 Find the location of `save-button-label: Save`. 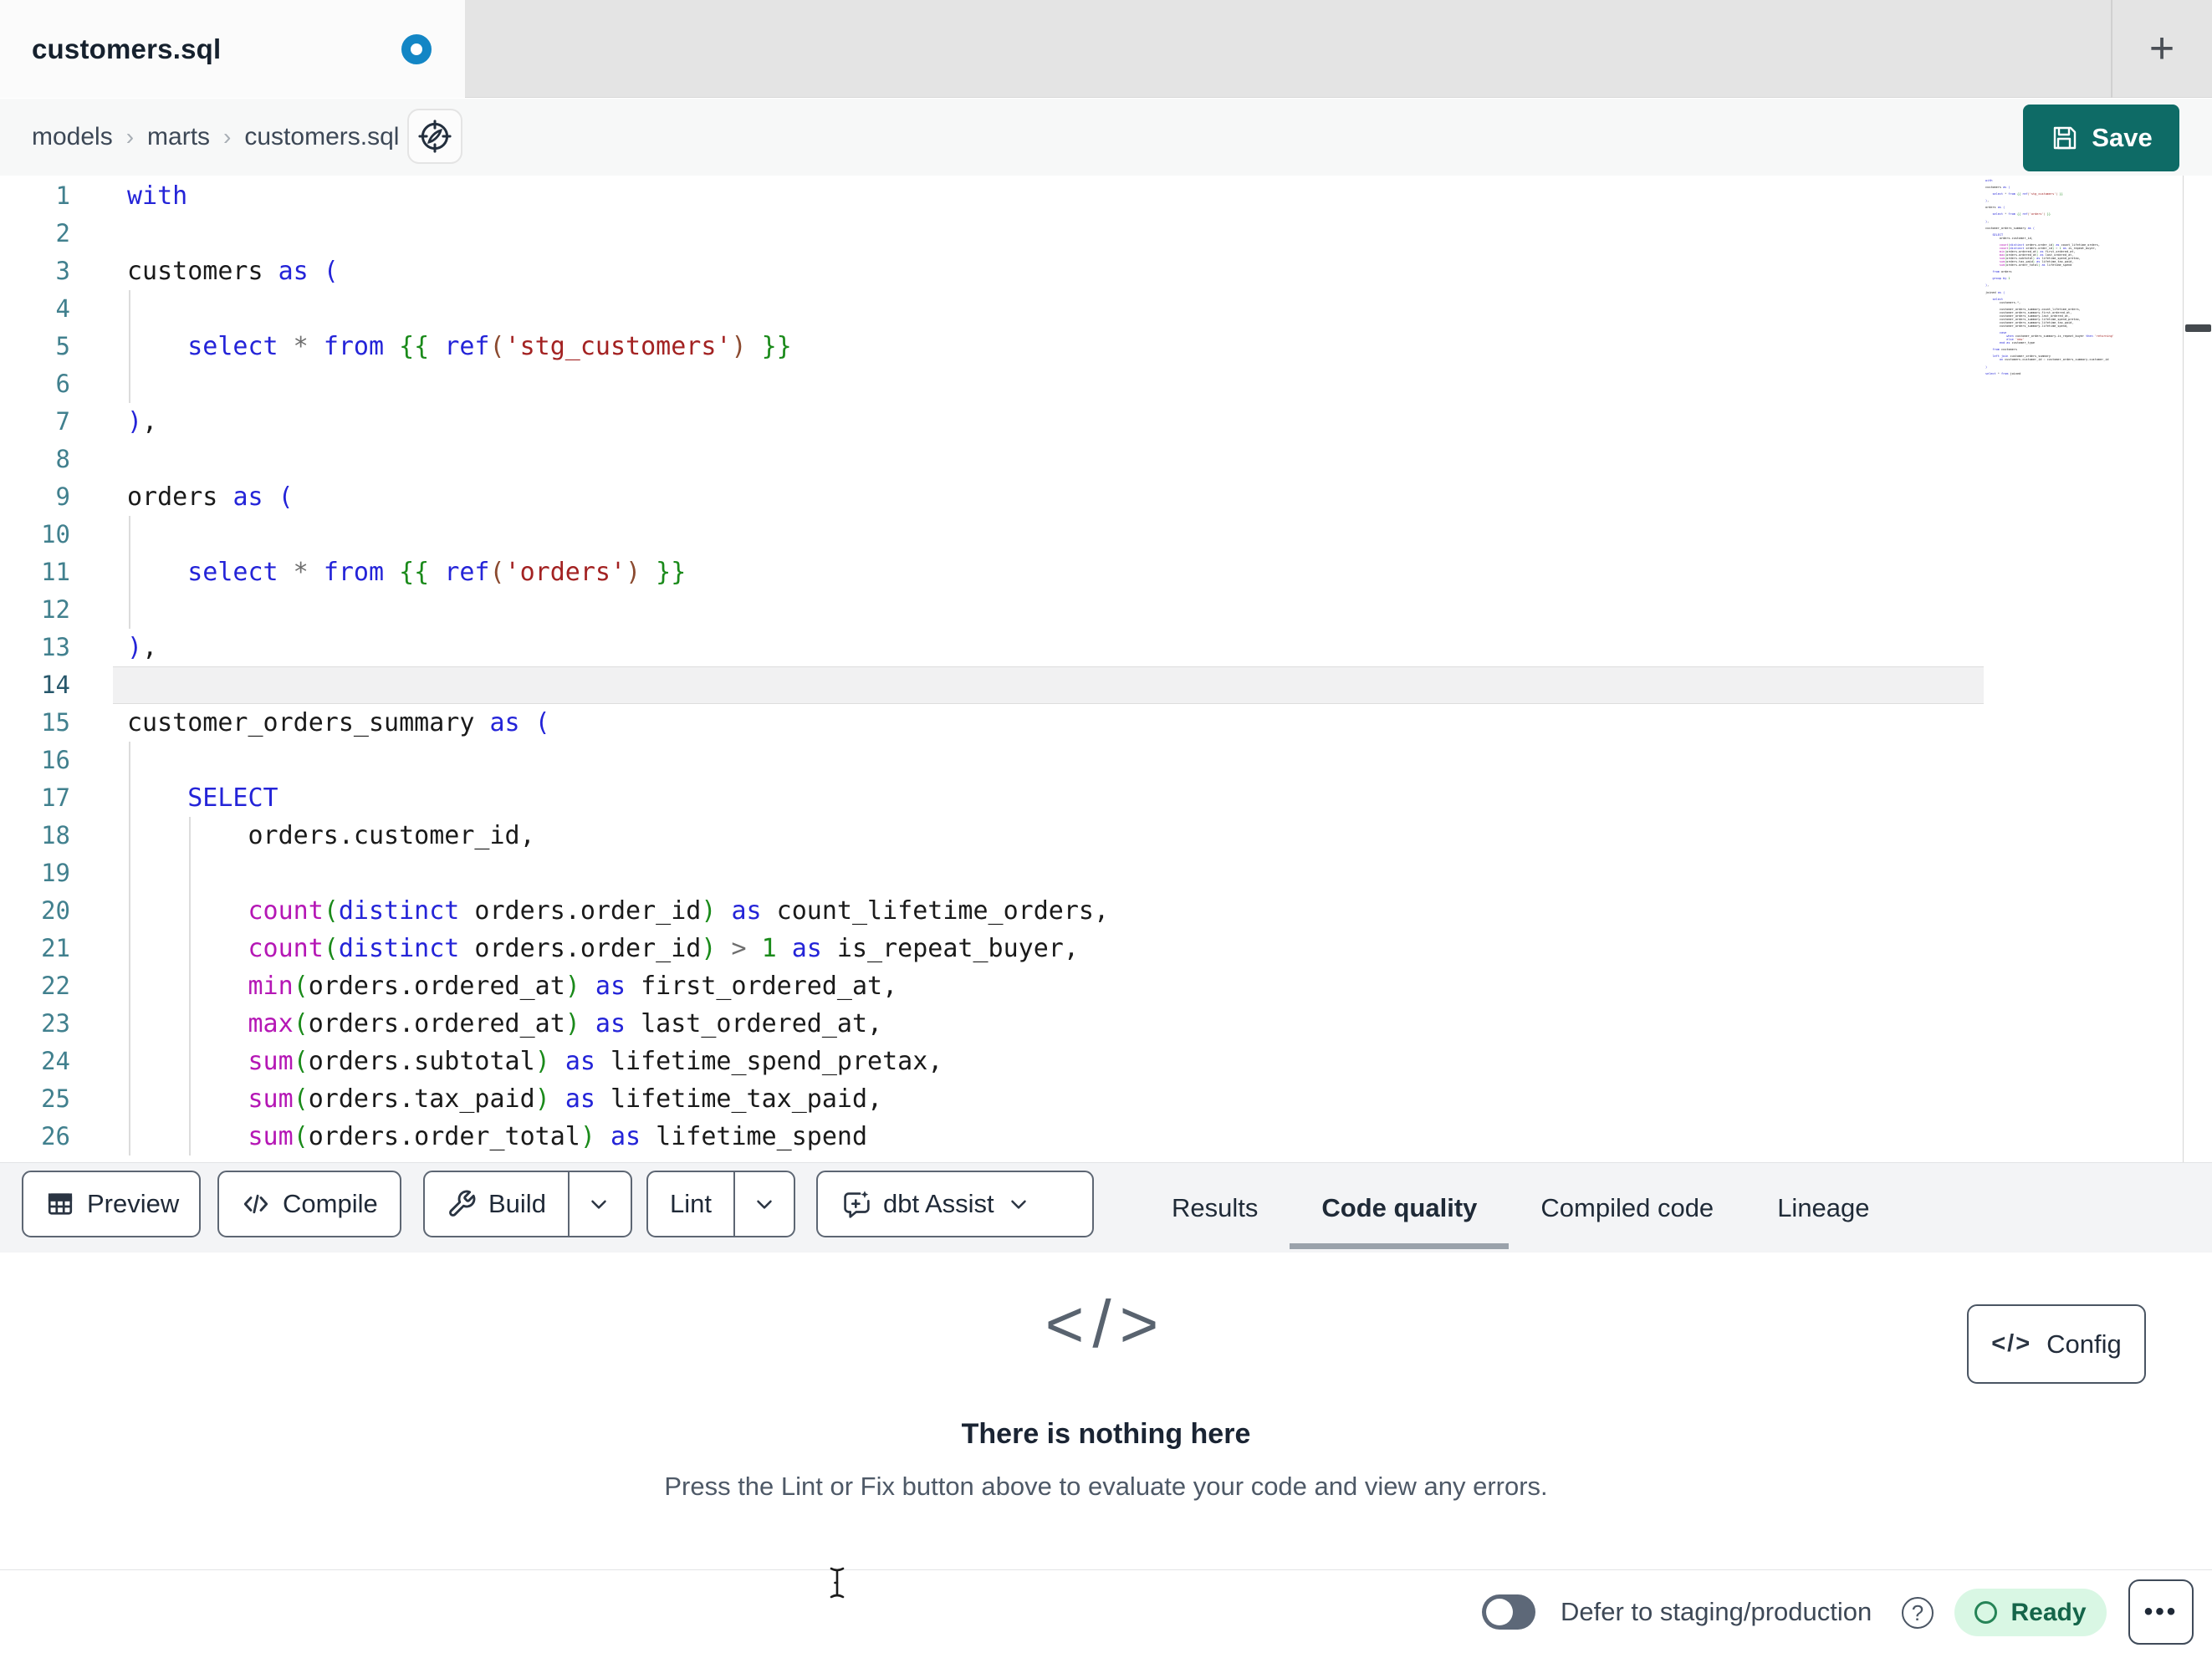

save-button-label: Save is located at coordinates (2123, 137).